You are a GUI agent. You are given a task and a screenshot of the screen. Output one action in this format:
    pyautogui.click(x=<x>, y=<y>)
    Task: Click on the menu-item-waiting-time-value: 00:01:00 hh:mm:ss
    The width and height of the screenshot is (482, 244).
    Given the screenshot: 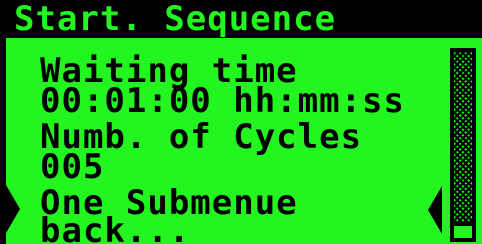 What is the action you would take?
    pyautogui.click(x=222, y=101)
    